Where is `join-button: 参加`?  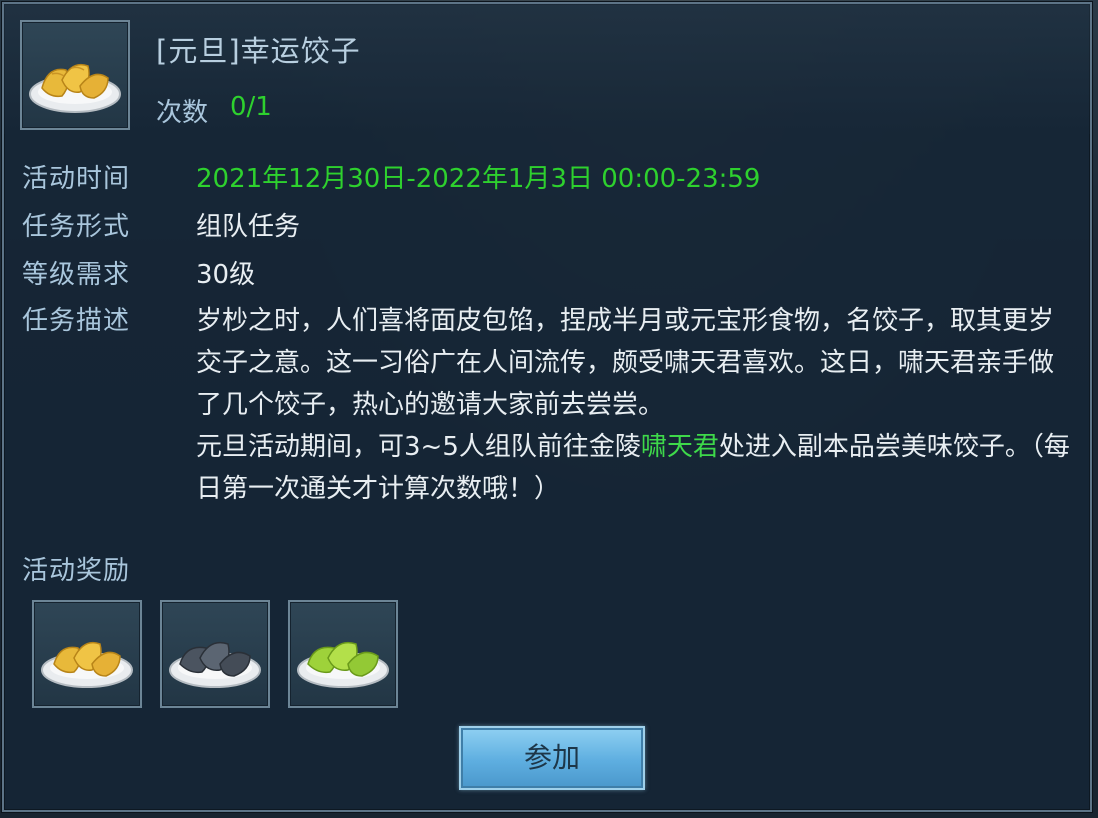
join-button: 参加 is located at coordinates (552, 758).